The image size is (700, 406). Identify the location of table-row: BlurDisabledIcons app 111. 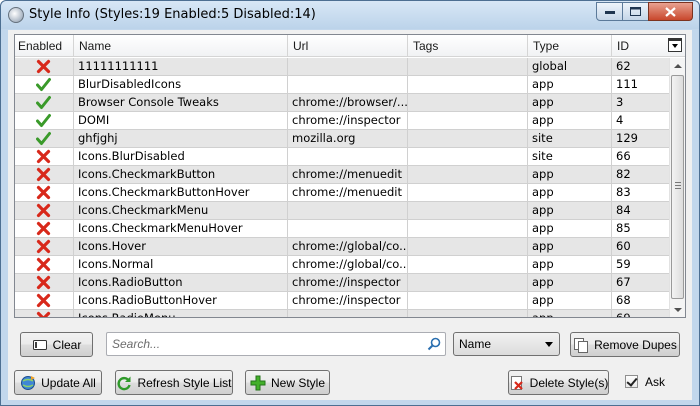
(346, 85).